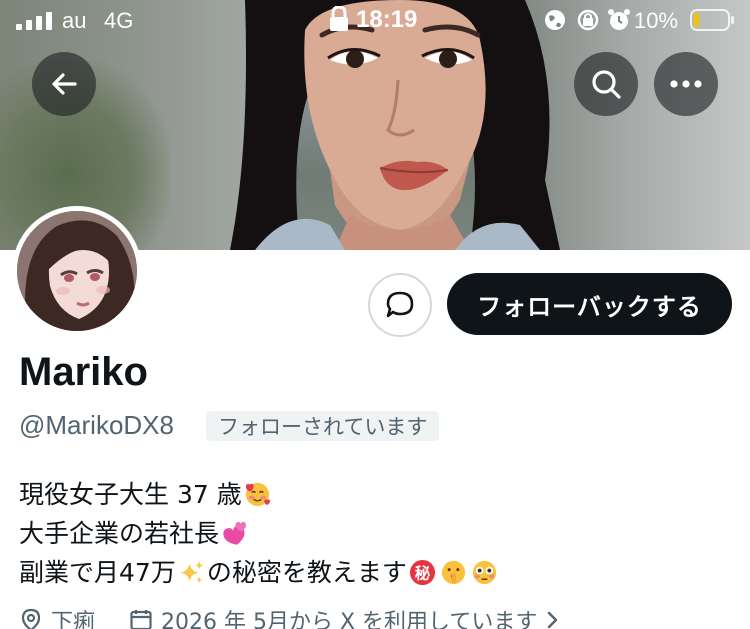 This screenshot has height=629, width=750. Describe the element at coordinates (306, 572) in the screenshot. I see `bio-line-3-text-after: の秘密を教えます` at that location.